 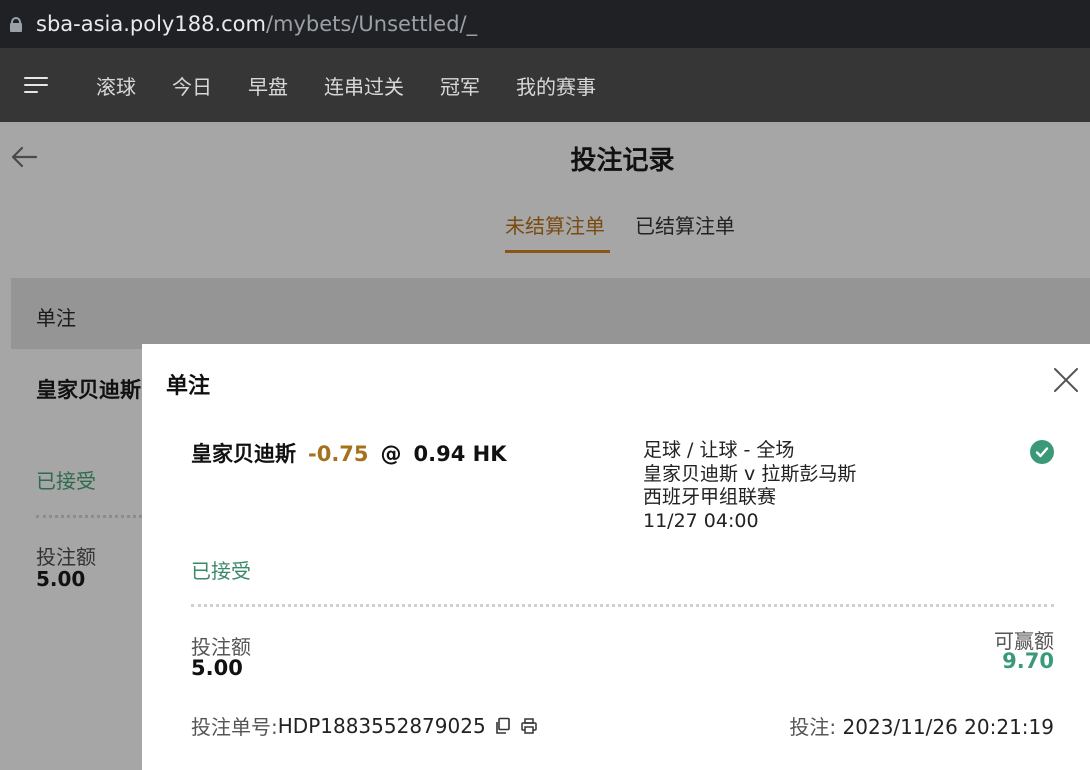 What do you see at coordinates (371, 24) in the screenshot?
I see `url-path: /mybets/Unsettled/_` at bounding box center [371, 24].